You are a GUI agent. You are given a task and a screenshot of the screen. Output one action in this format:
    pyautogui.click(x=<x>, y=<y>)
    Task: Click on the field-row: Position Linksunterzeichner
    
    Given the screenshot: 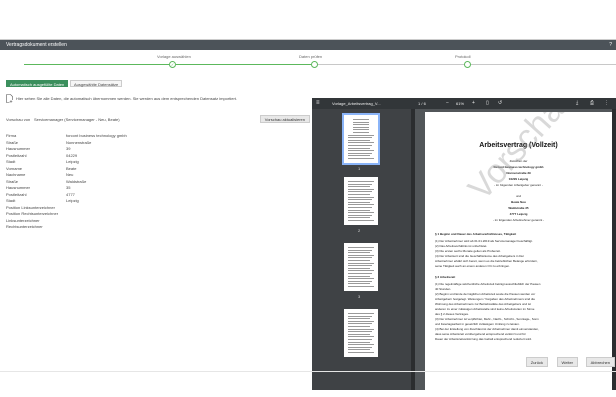 What is the action you would take?
    pyautogui.click(x=66, y=208)
    